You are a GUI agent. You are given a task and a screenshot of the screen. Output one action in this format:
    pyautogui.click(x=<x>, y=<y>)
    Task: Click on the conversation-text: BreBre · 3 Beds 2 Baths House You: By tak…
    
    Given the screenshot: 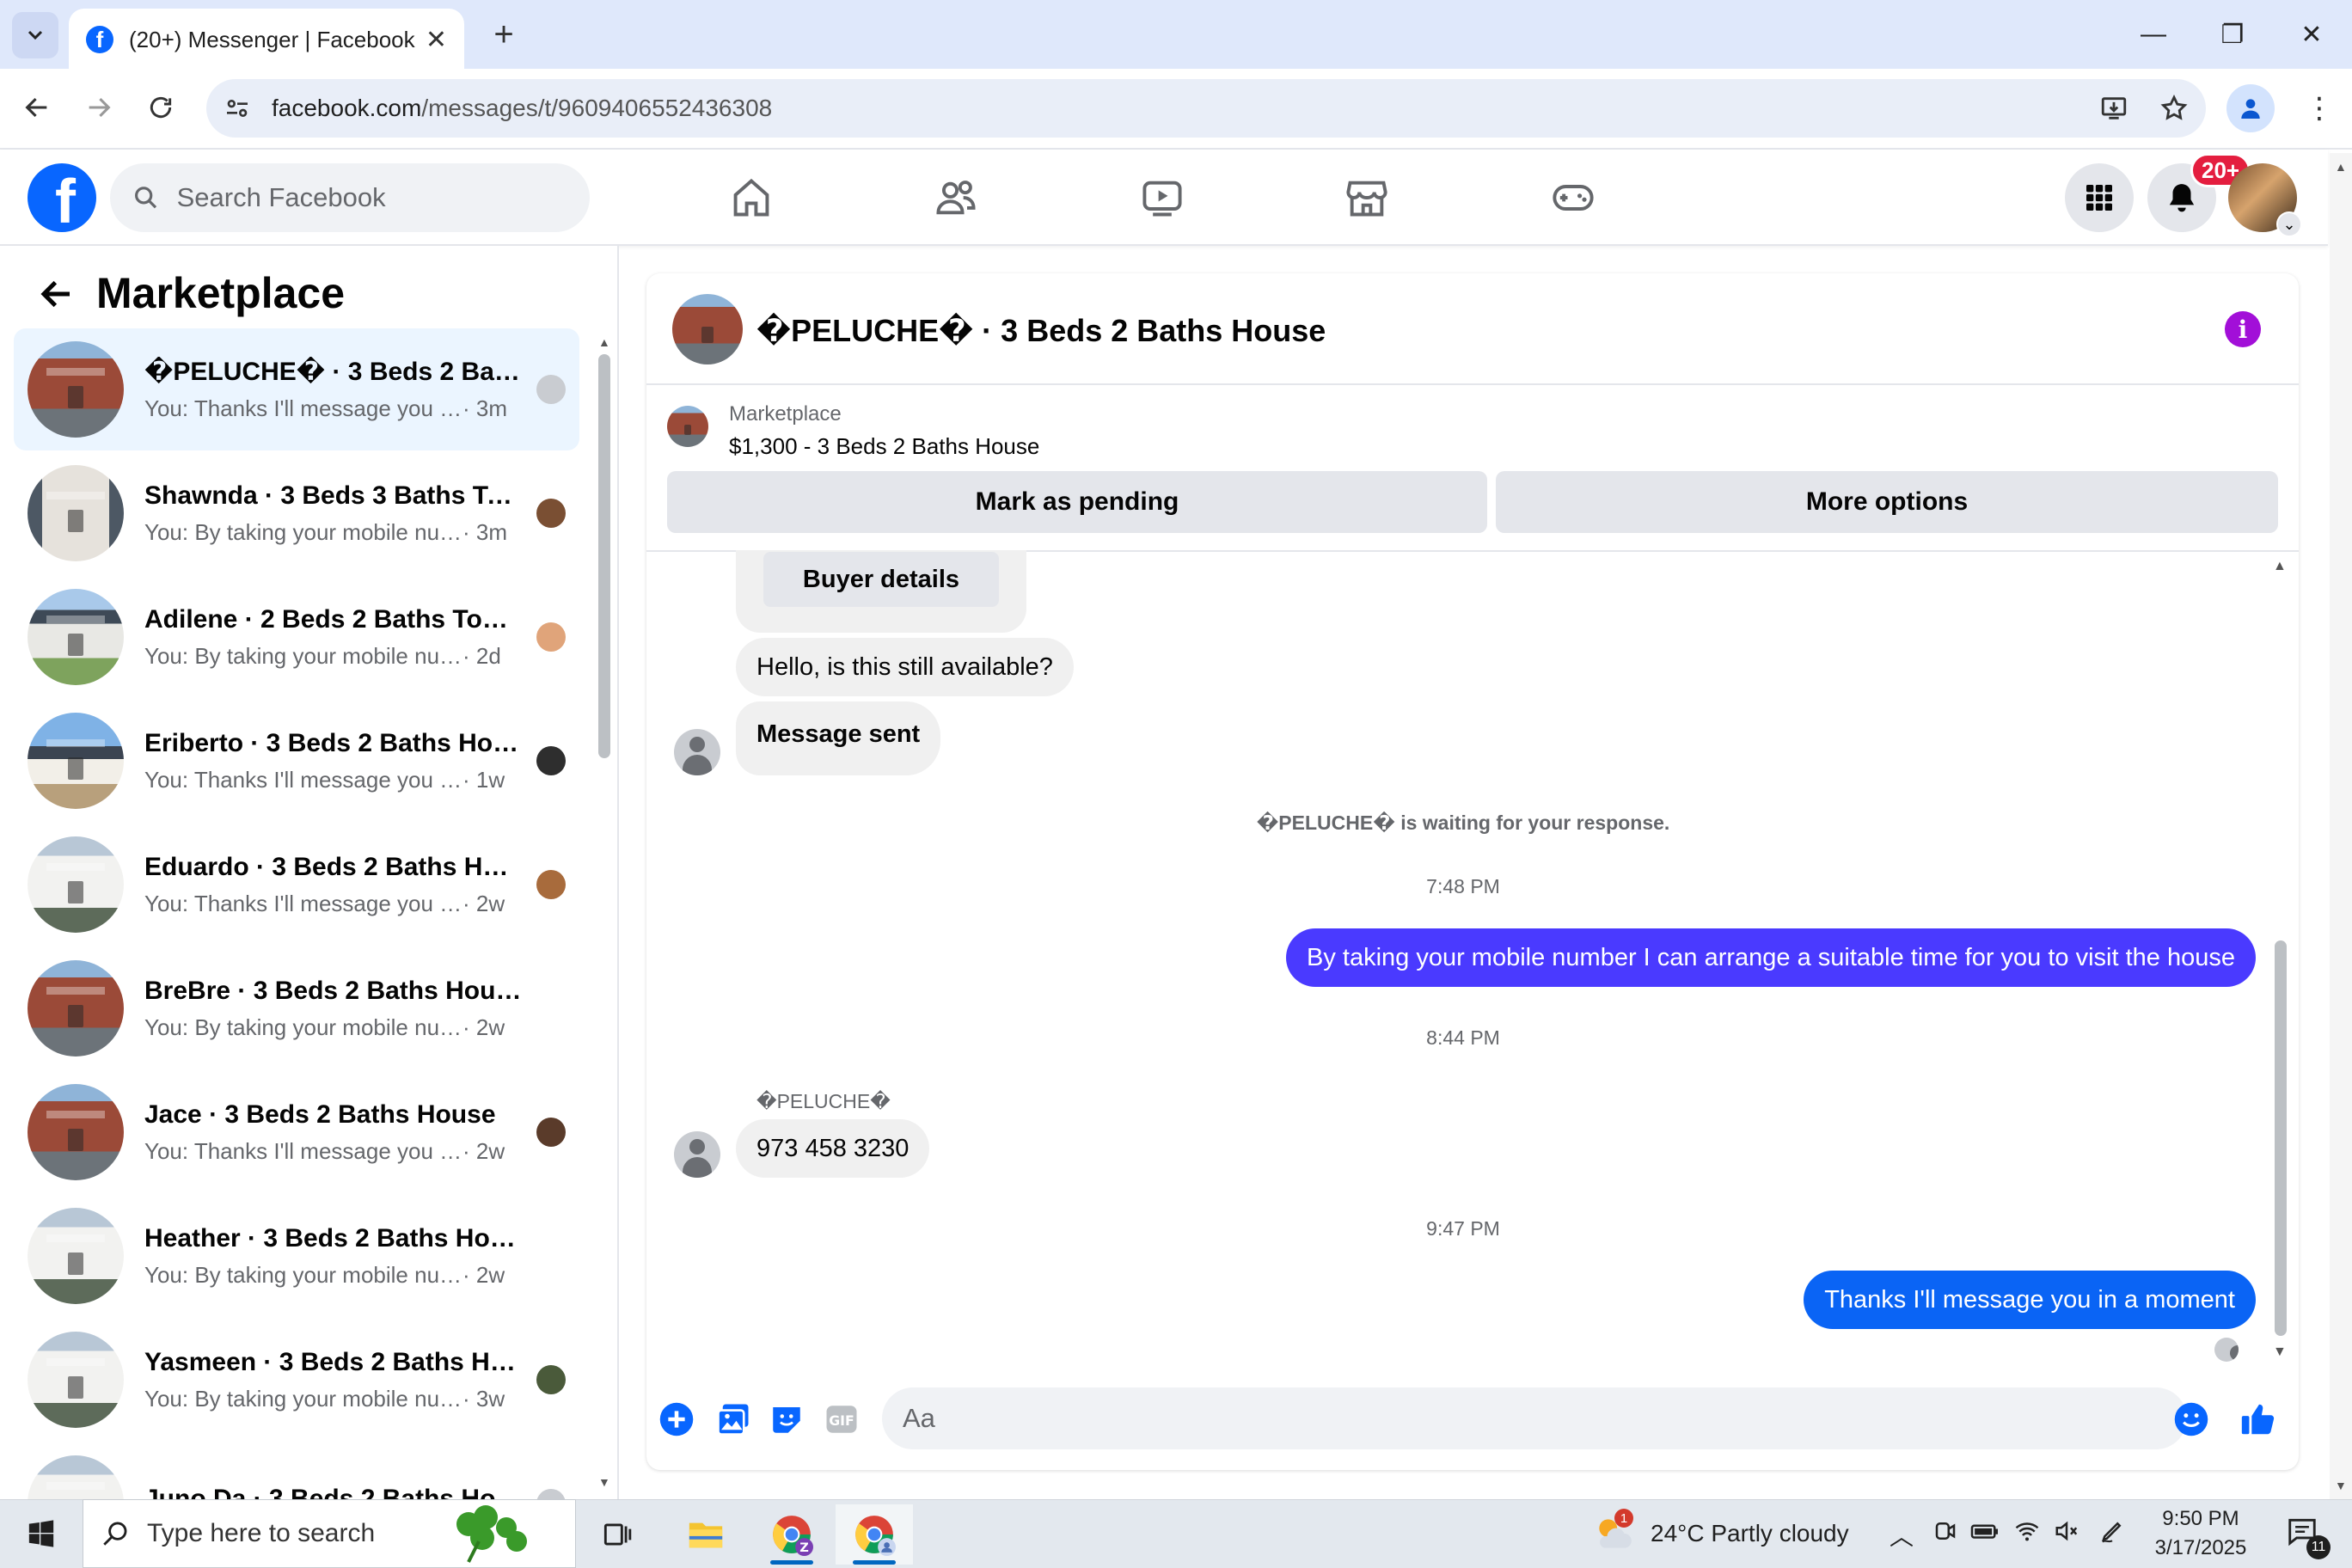 What is the action you would take?
    pyautogui.click(x=355, y=1009)
    